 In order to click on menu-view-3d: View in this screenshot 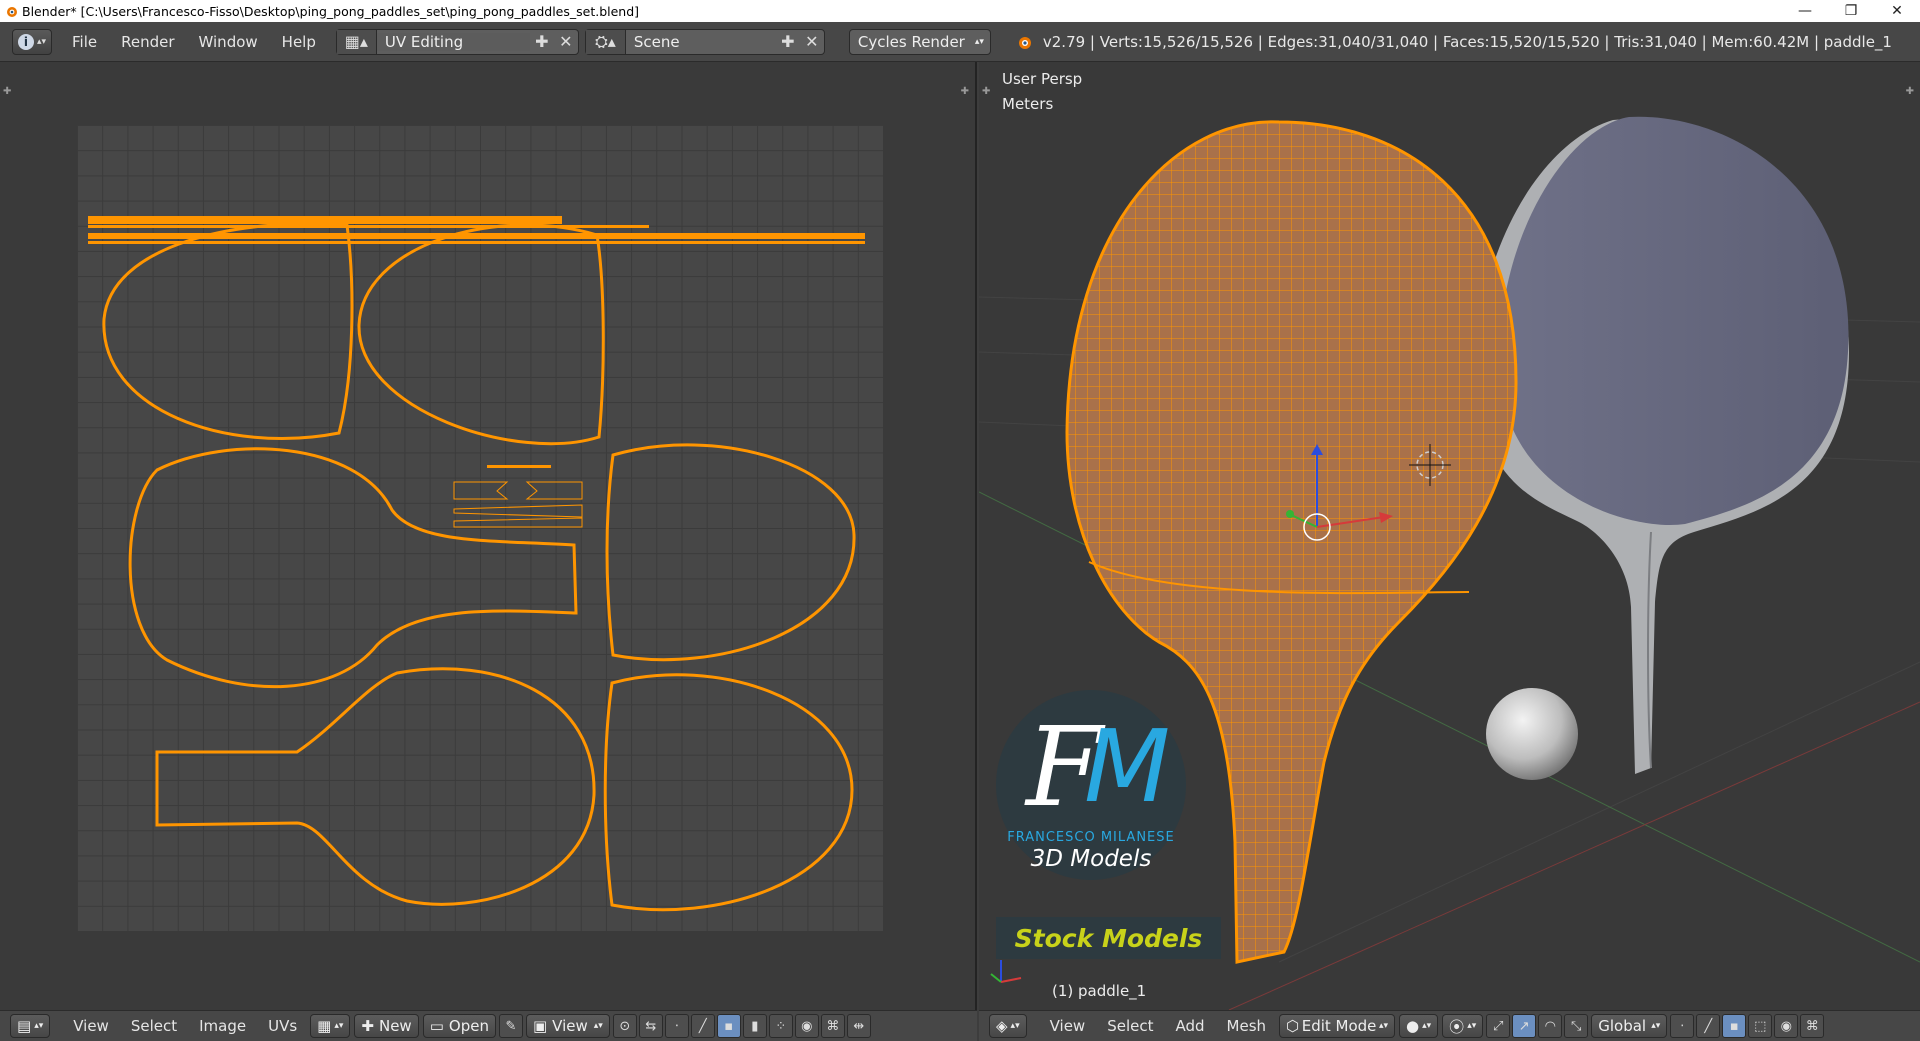, I will do `click(1068, 1026)`.